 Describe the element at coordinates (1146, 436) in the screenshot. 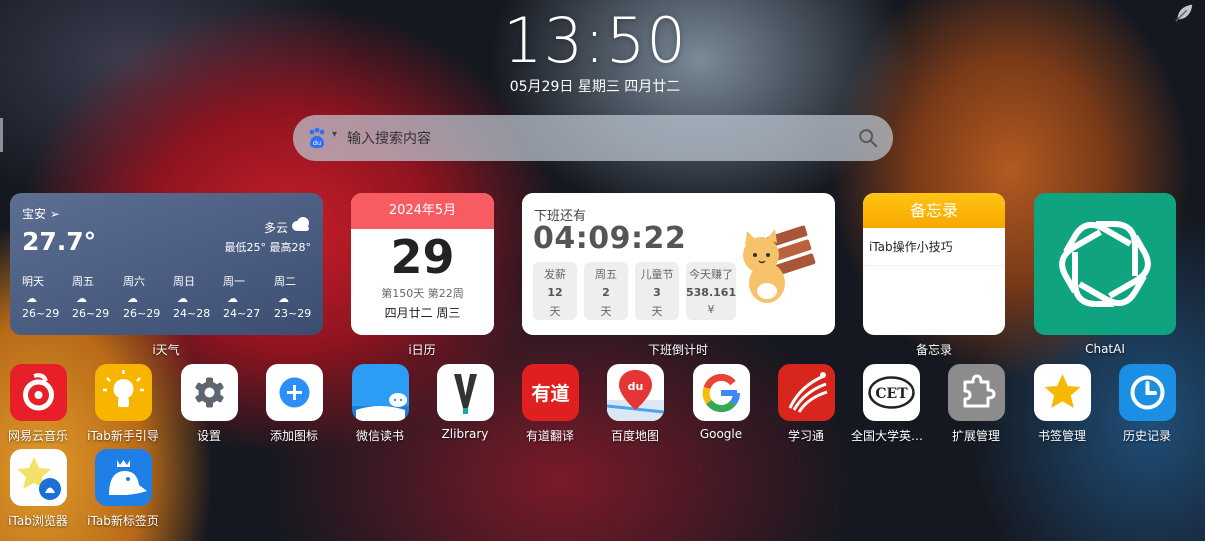

I see `app-label: 历史记录` at that location.